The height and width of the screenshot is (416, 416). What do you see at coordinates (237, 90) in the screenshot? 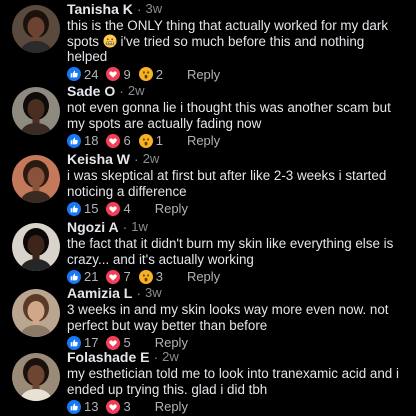
I see `comment-header: Sade O · 2w` at bounding box center [237, 90].